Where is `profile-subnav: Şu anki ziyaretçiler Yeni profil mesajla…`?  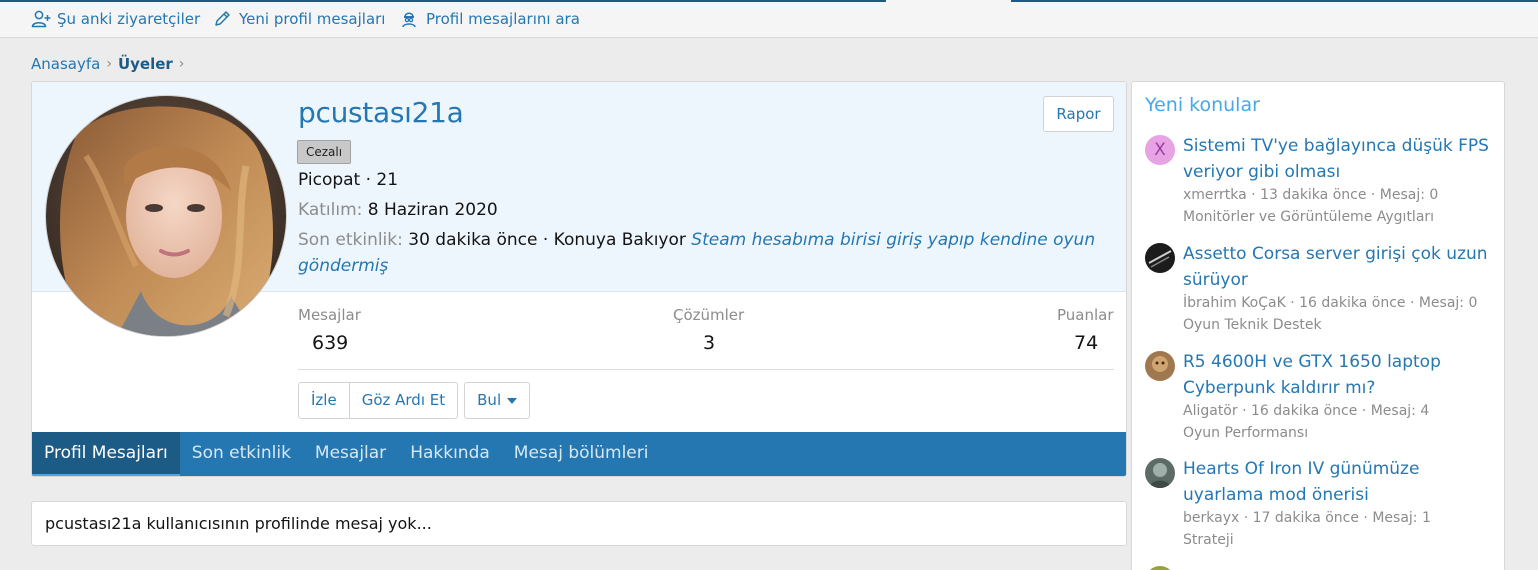
profile-subnav: Şu anki ziyaretçiler Yeni profil mesajla… is located at coordinates (769, 19).